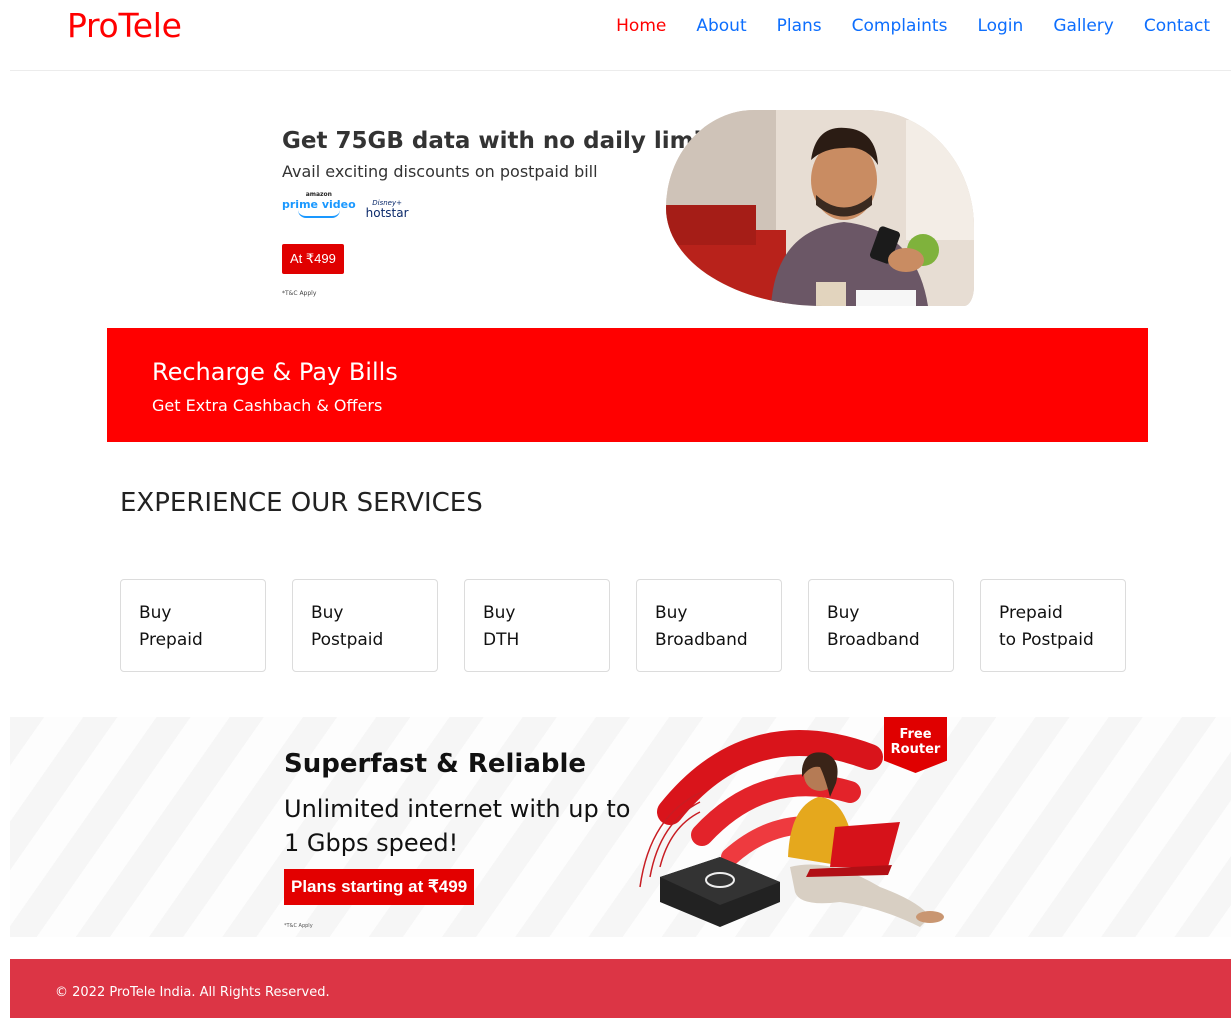 This screenshot has height=1018, width=1231. Describe the element at coordinates (435, 764) in the screenshot. I see `broadband-title: Superfast & Reliable` at that location.